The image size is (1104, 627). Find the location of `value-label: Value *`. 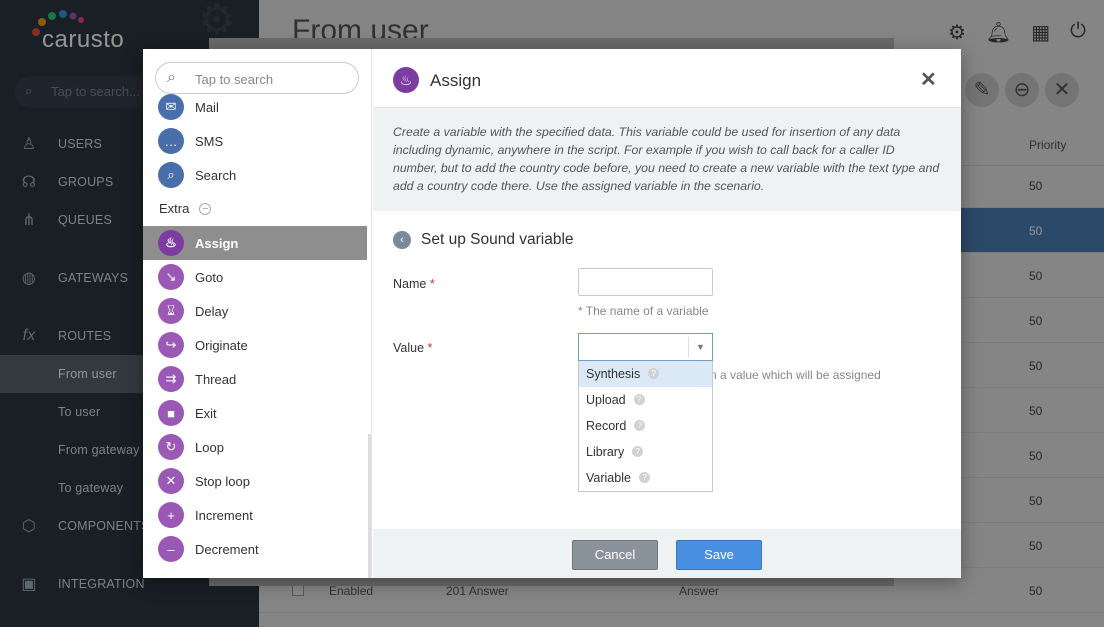

value-label: Value * is located at coordinates (412, 348).